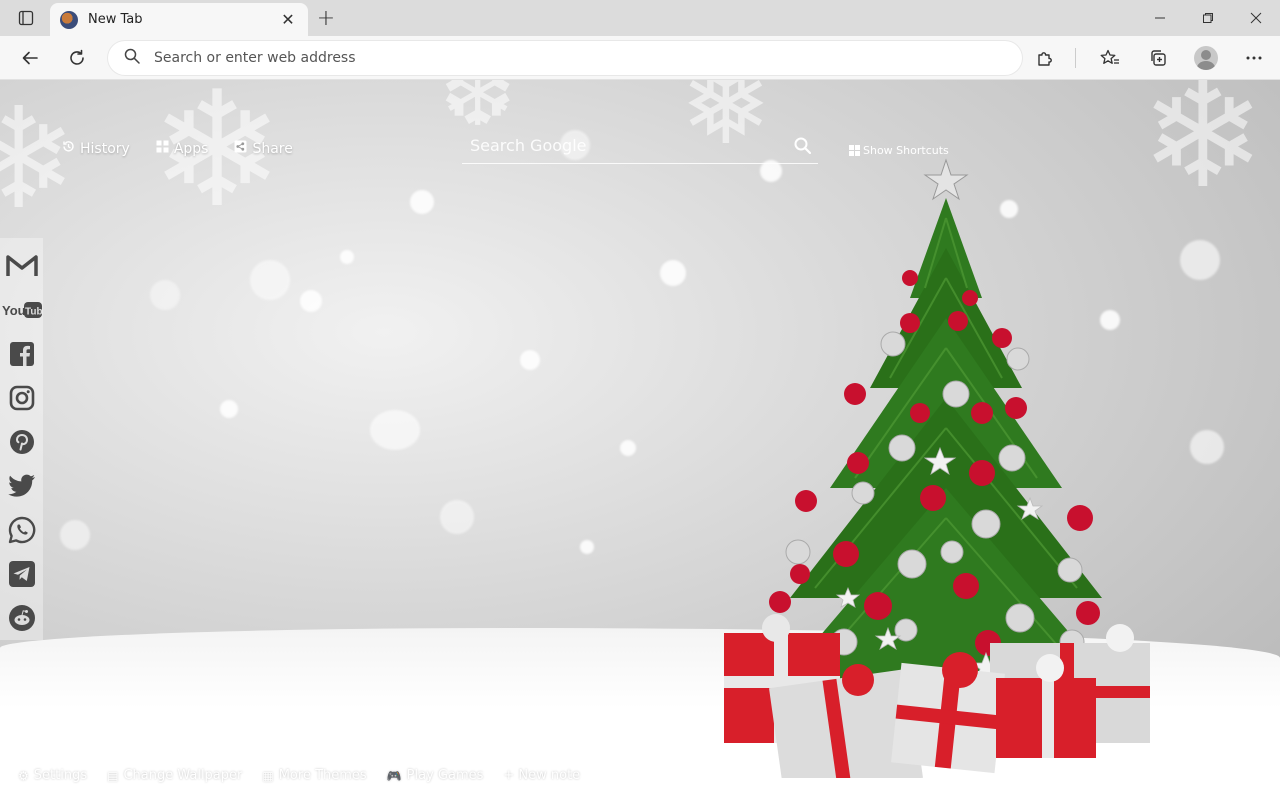 The height and width of the screenshot is (800, 1280). What do you see at coordinates (22, 442) in the screenshot?
I see `pinterest-icon` at bounding box center [22, 442].